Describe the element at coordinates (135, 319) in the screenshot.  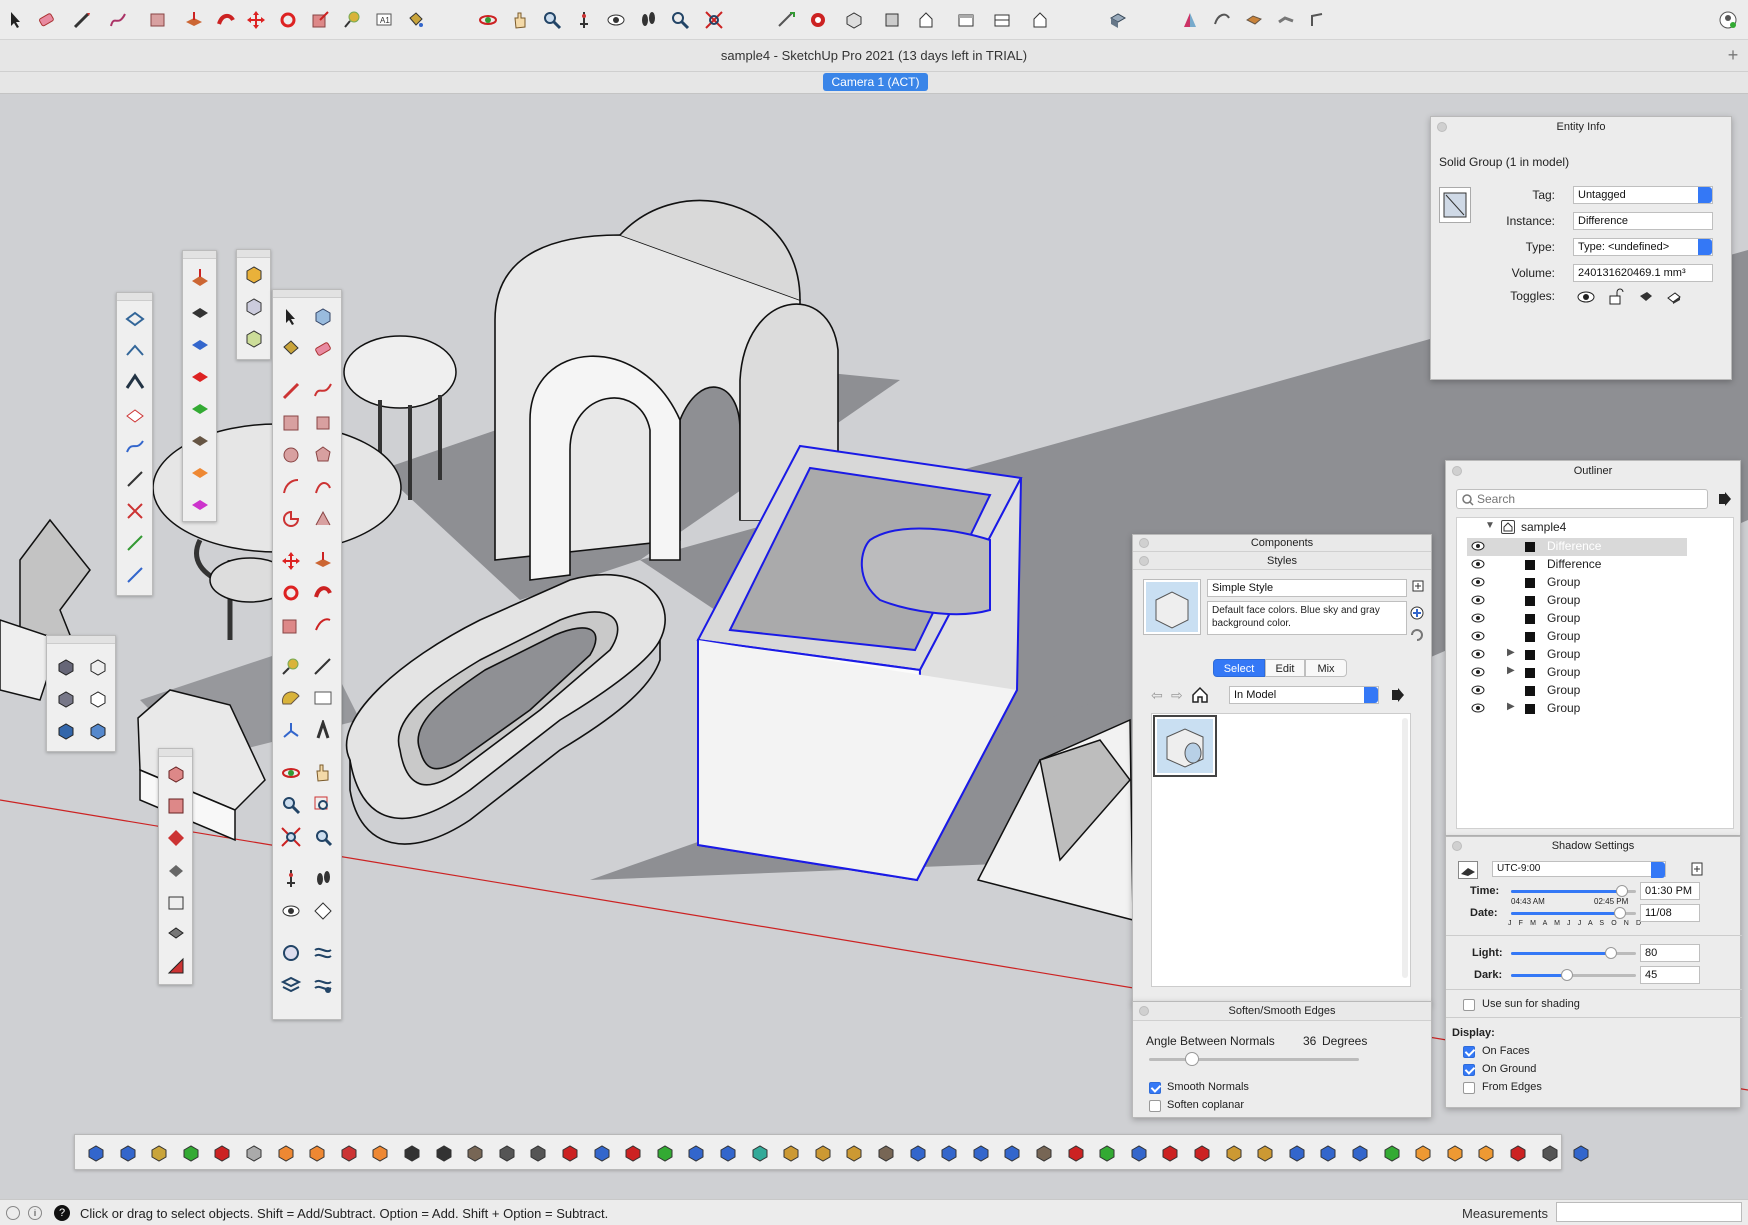
I see `from-contours-icon` at that location.